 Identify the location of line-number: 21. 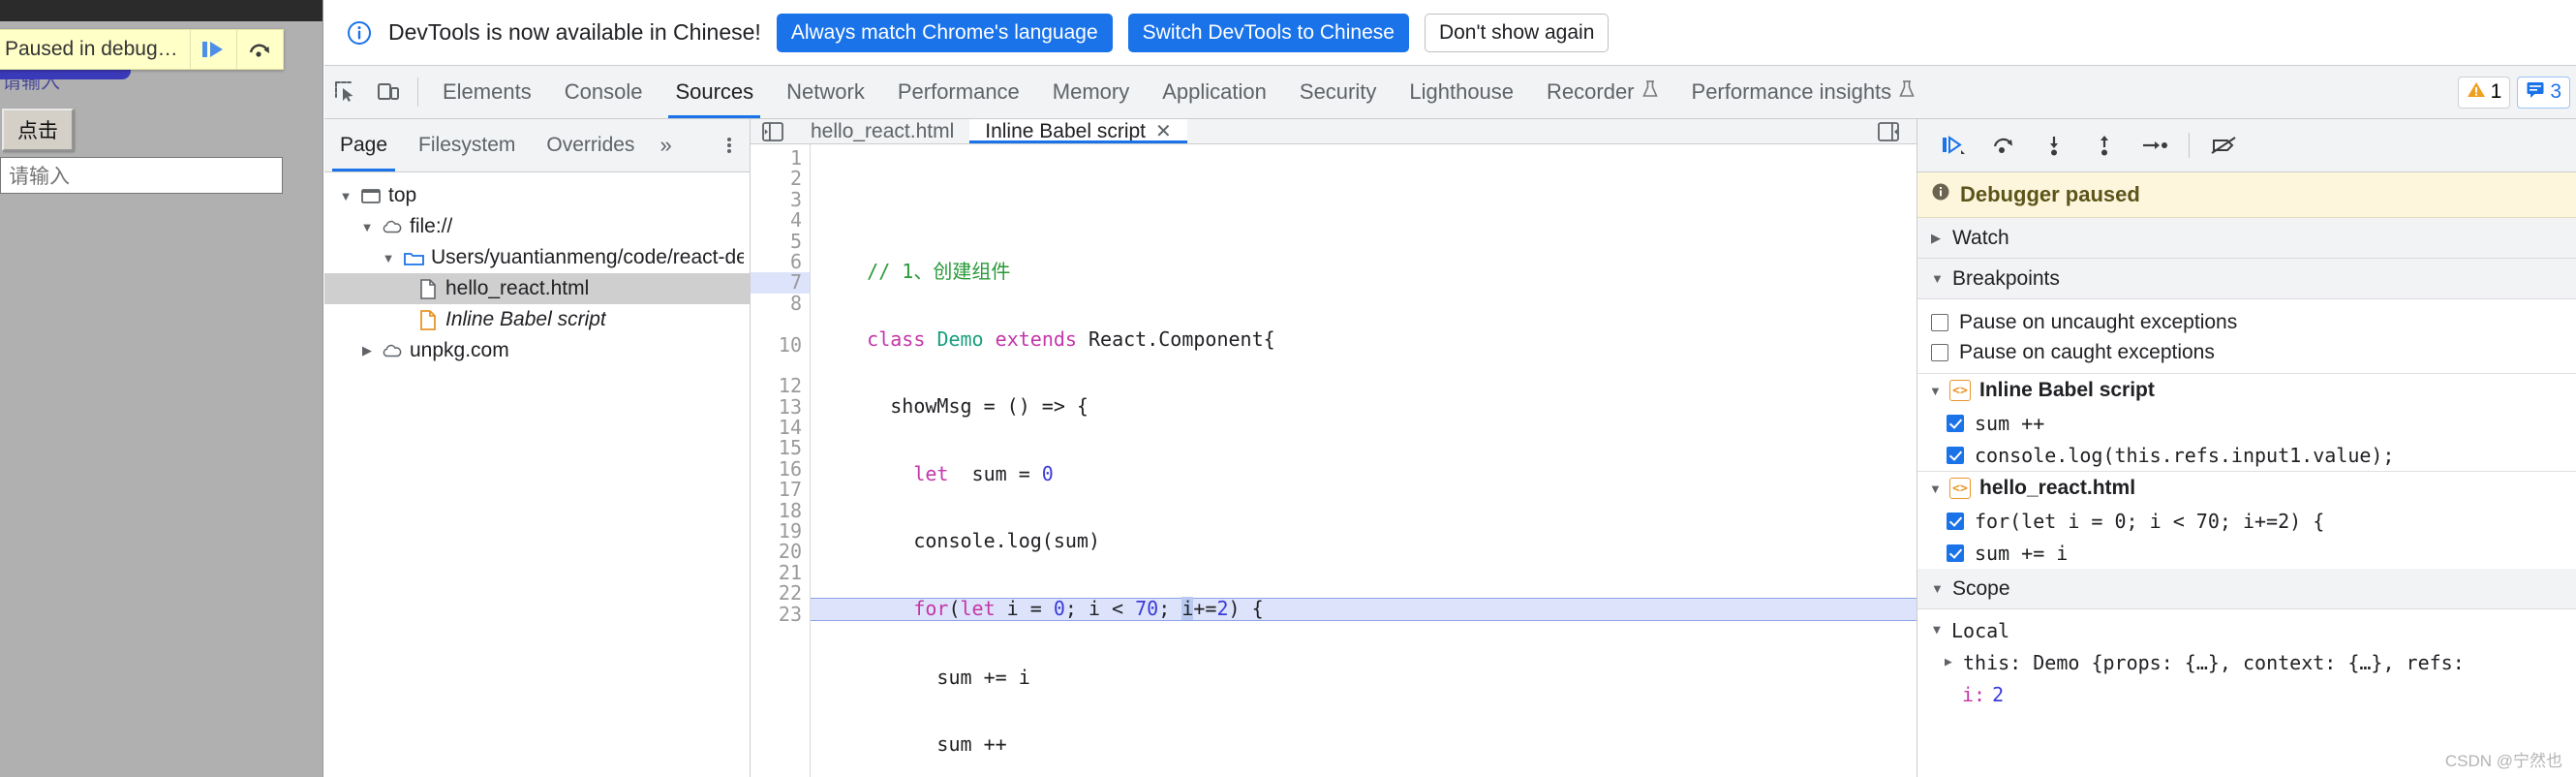
(780, 572).